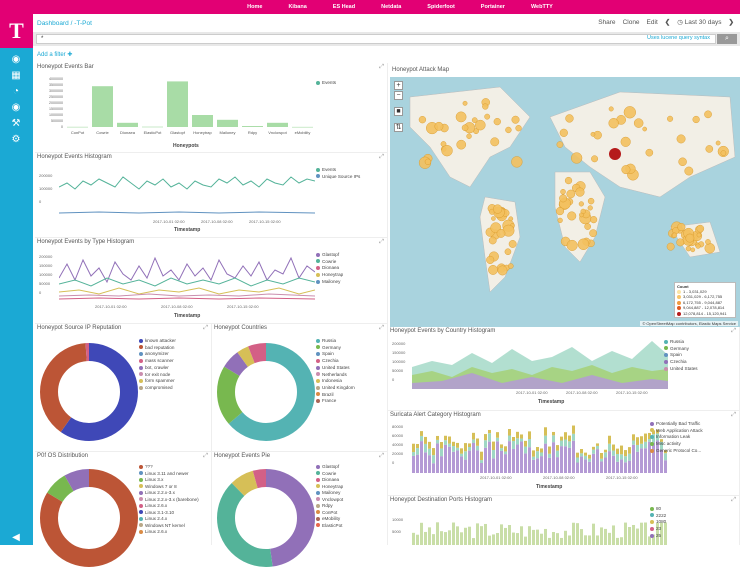  I want to click on bar, so click(102, 106).